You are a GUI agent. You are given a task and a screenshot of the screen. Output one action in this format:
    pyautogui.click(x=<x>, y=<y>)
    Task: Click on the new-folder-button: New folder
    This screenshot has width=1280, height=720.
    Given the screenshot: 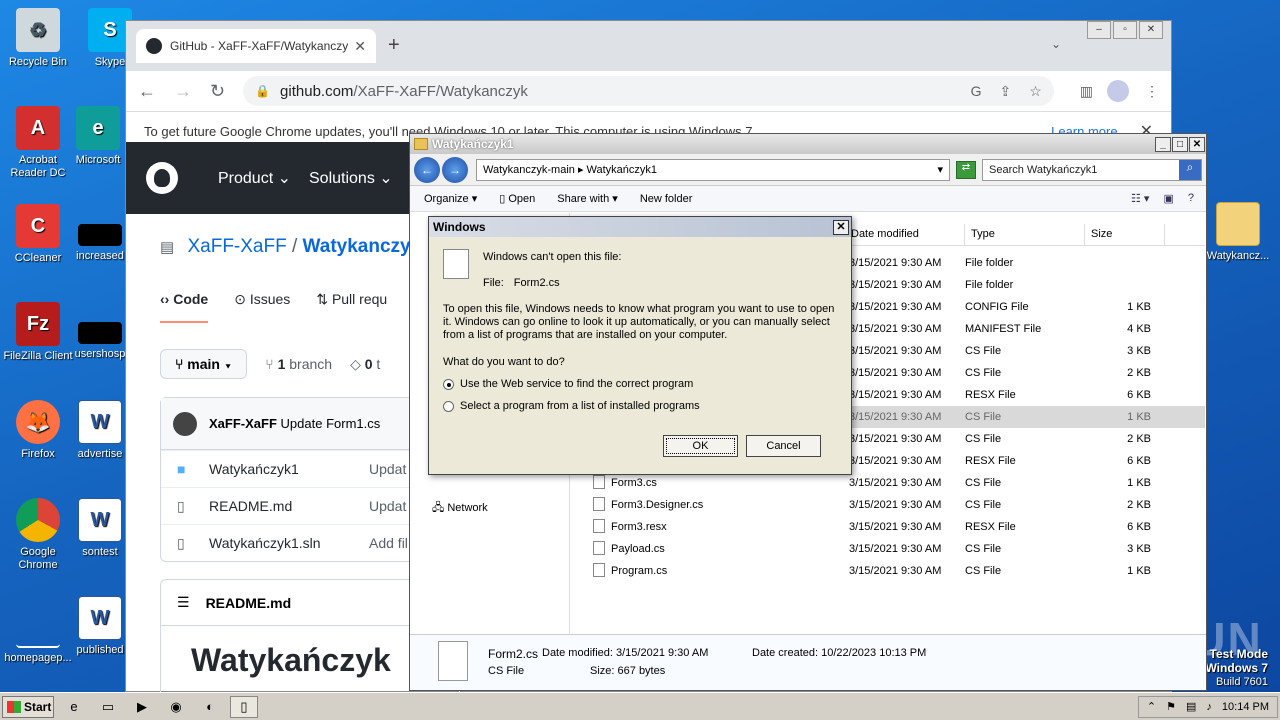 What is the action you would take?
    pyautogui.click(x=666, y=199)
    